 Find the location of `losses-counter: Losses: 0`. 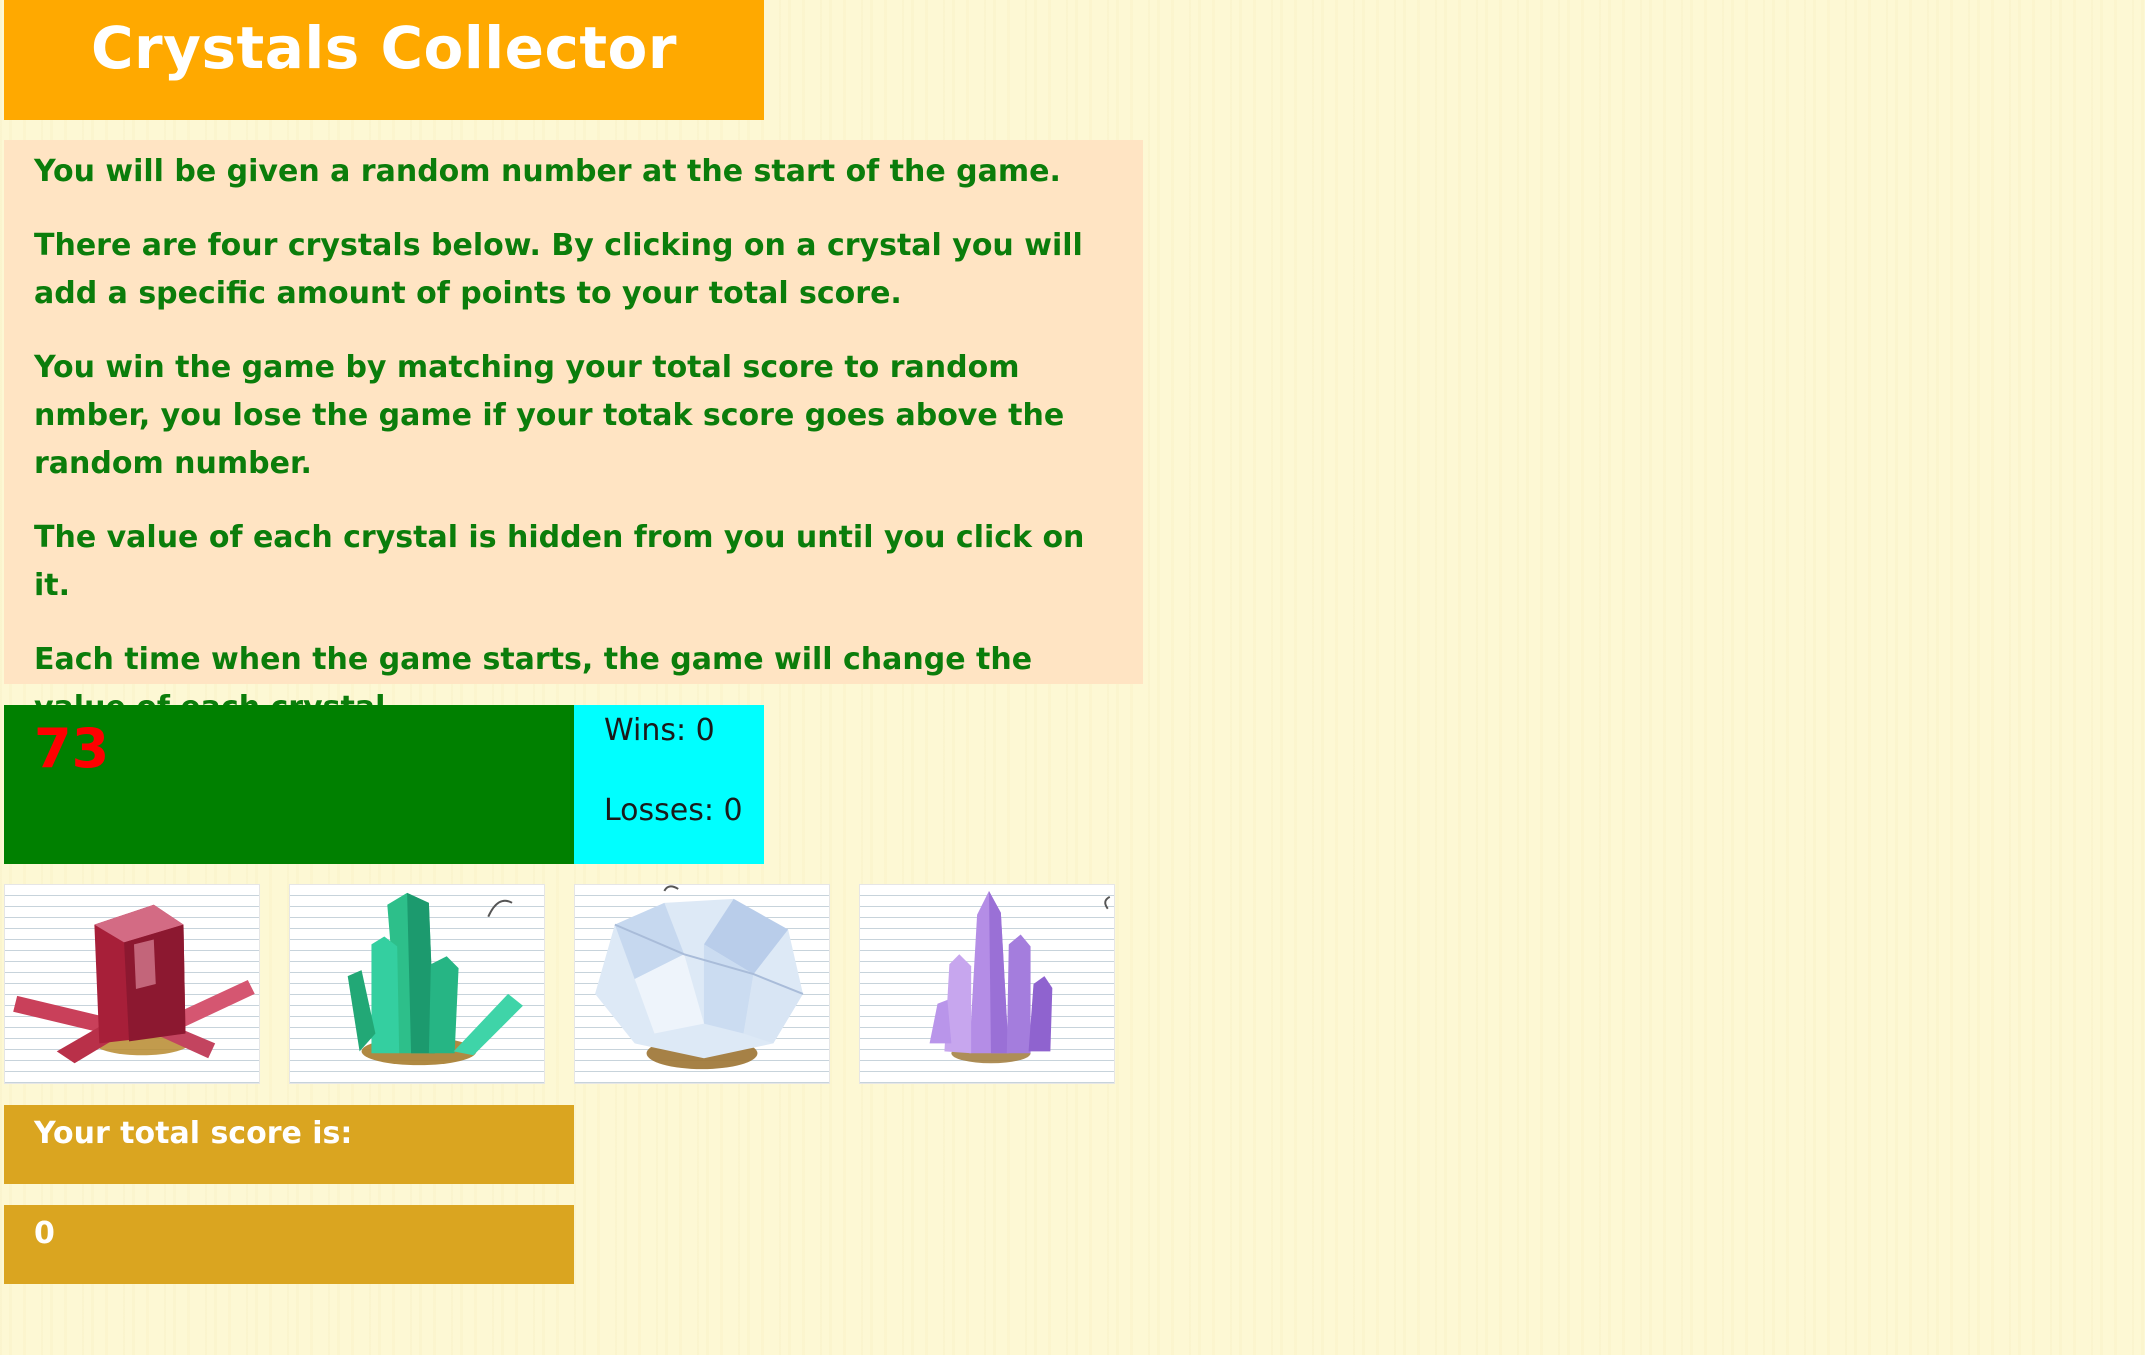

losses-counter: Losses: 0 is located at coordinates (673, 810).